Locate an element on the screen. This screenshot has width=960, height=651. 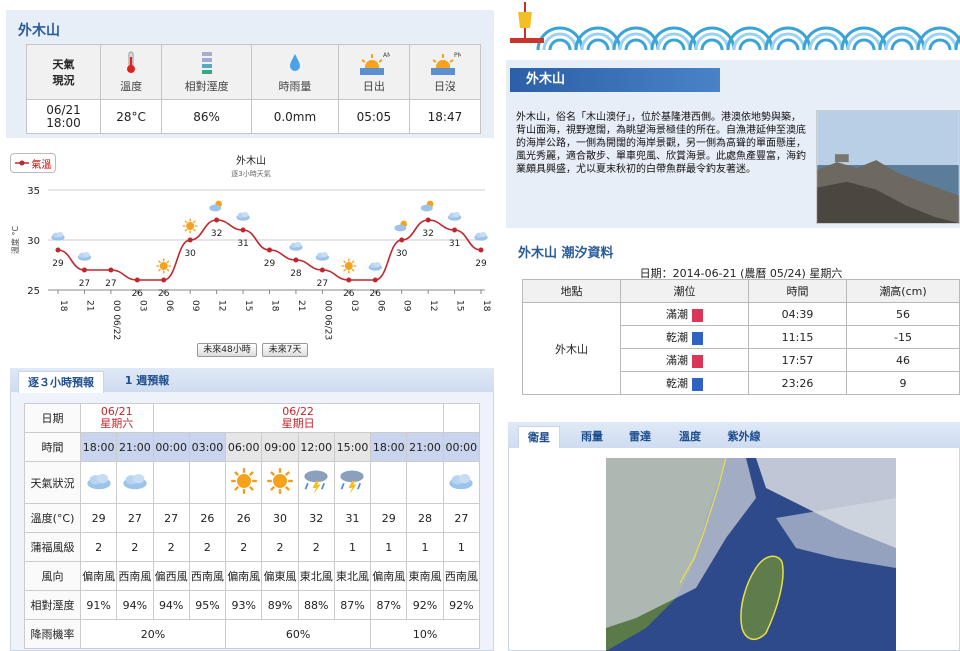
rain-prob-1: 20% is located at coordinates (153, 634).